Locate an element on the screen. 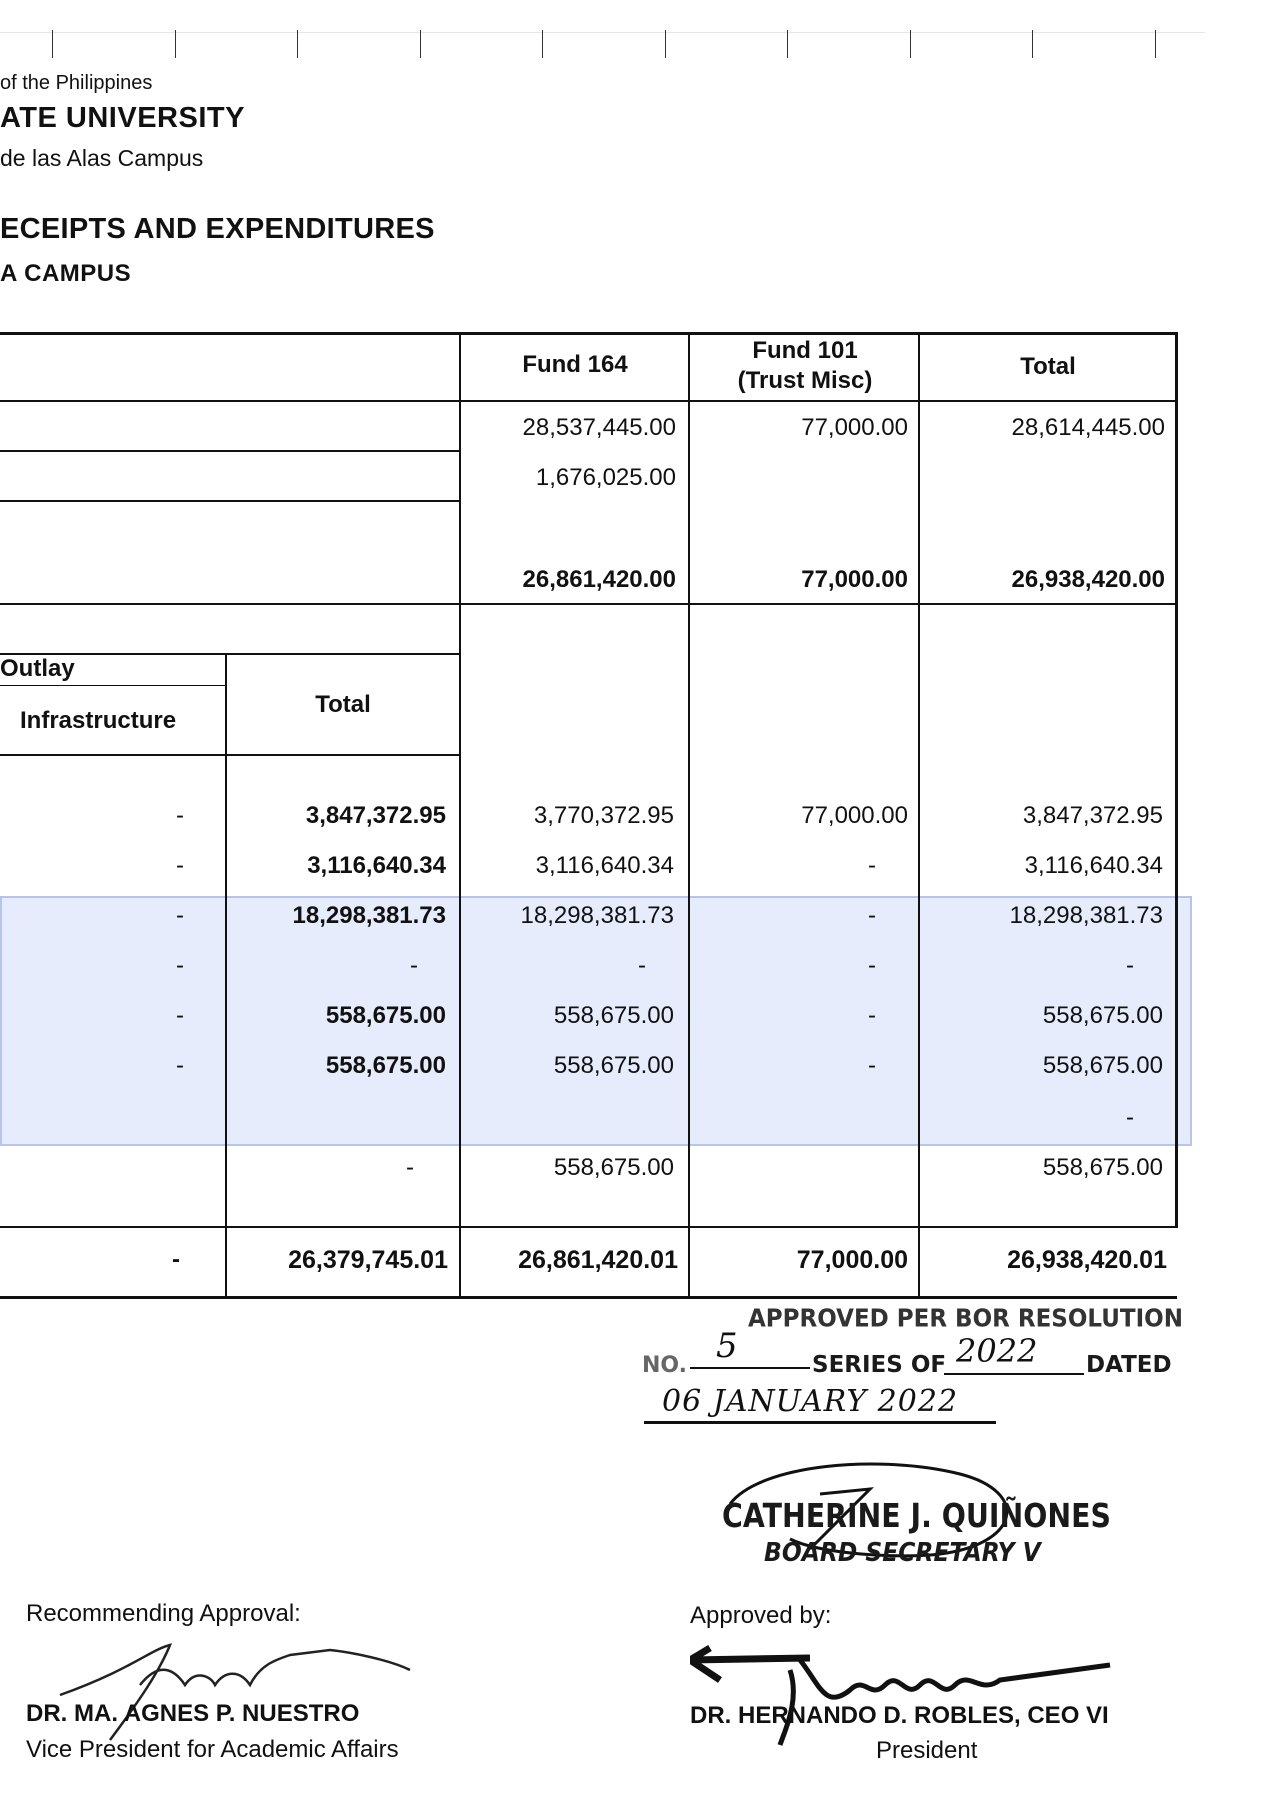  grand-total: 26,938,420.01 is located at coordinates (1087, 1260).